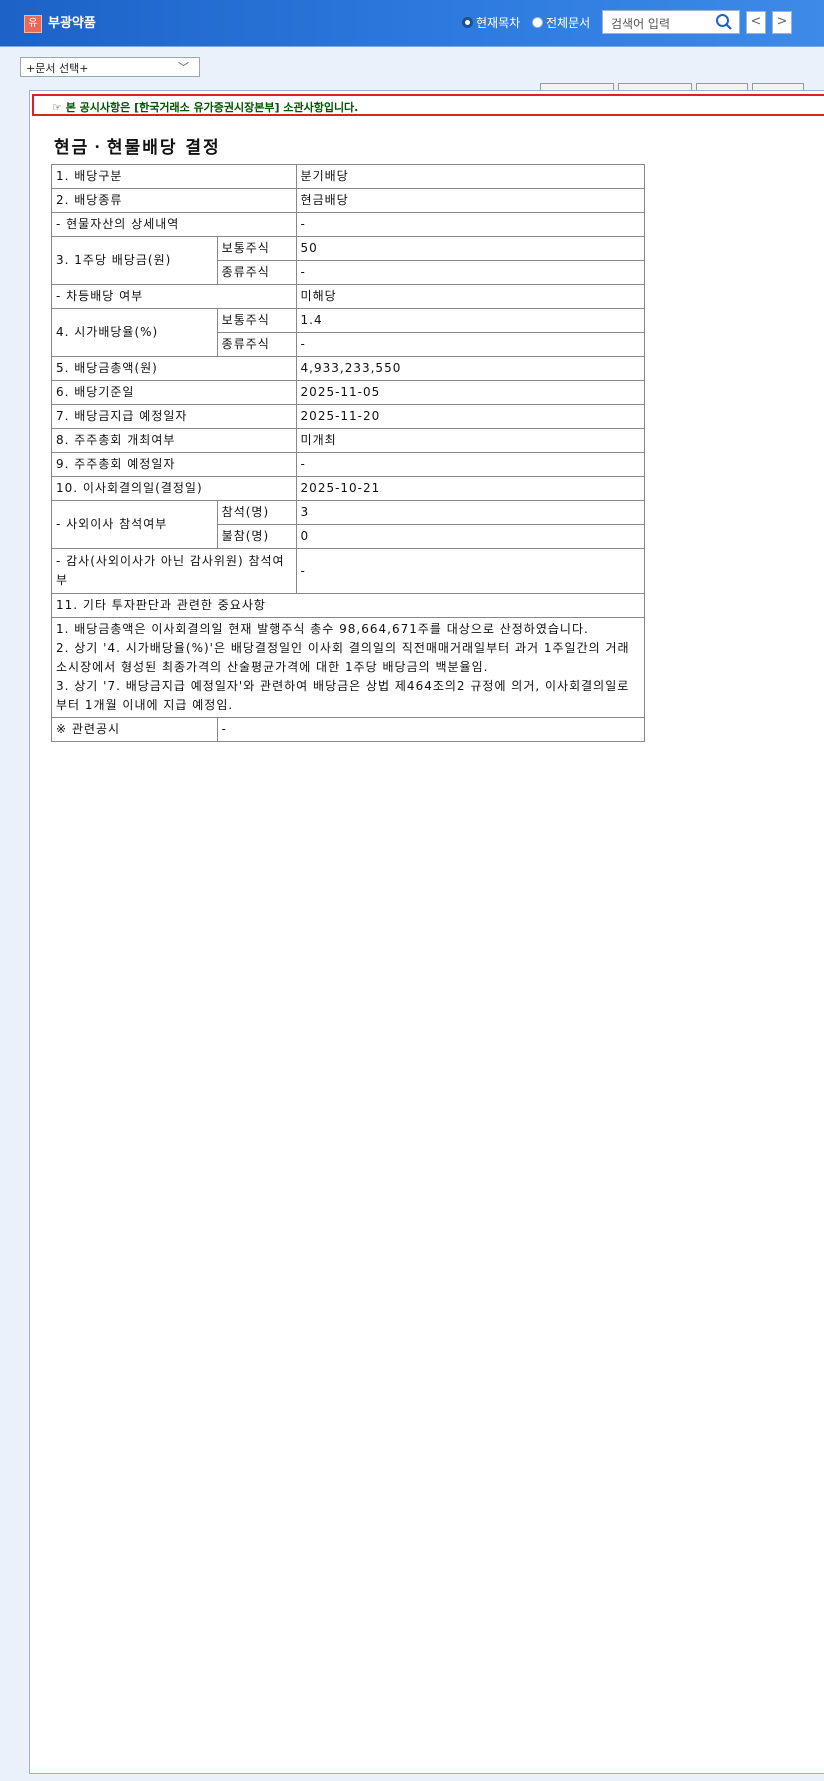  I want to click on table-row: 1. 배당구분 분기배당, so click(348, 176).